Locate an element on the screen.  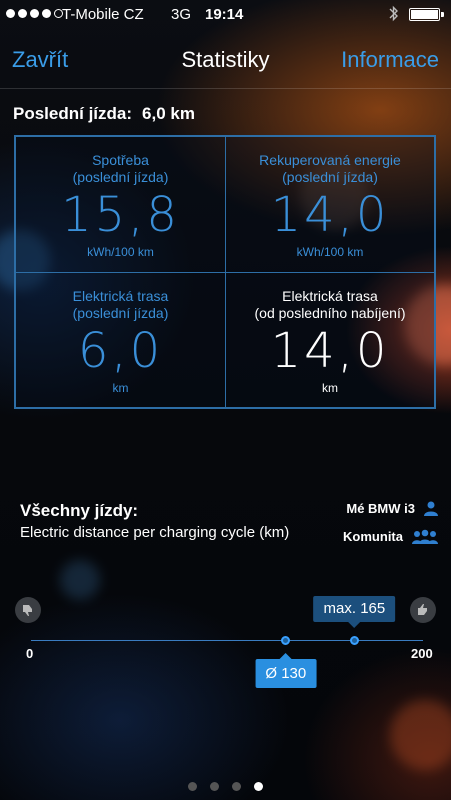
maximum-badge: max. 165 is located at coordinates (354, 612).